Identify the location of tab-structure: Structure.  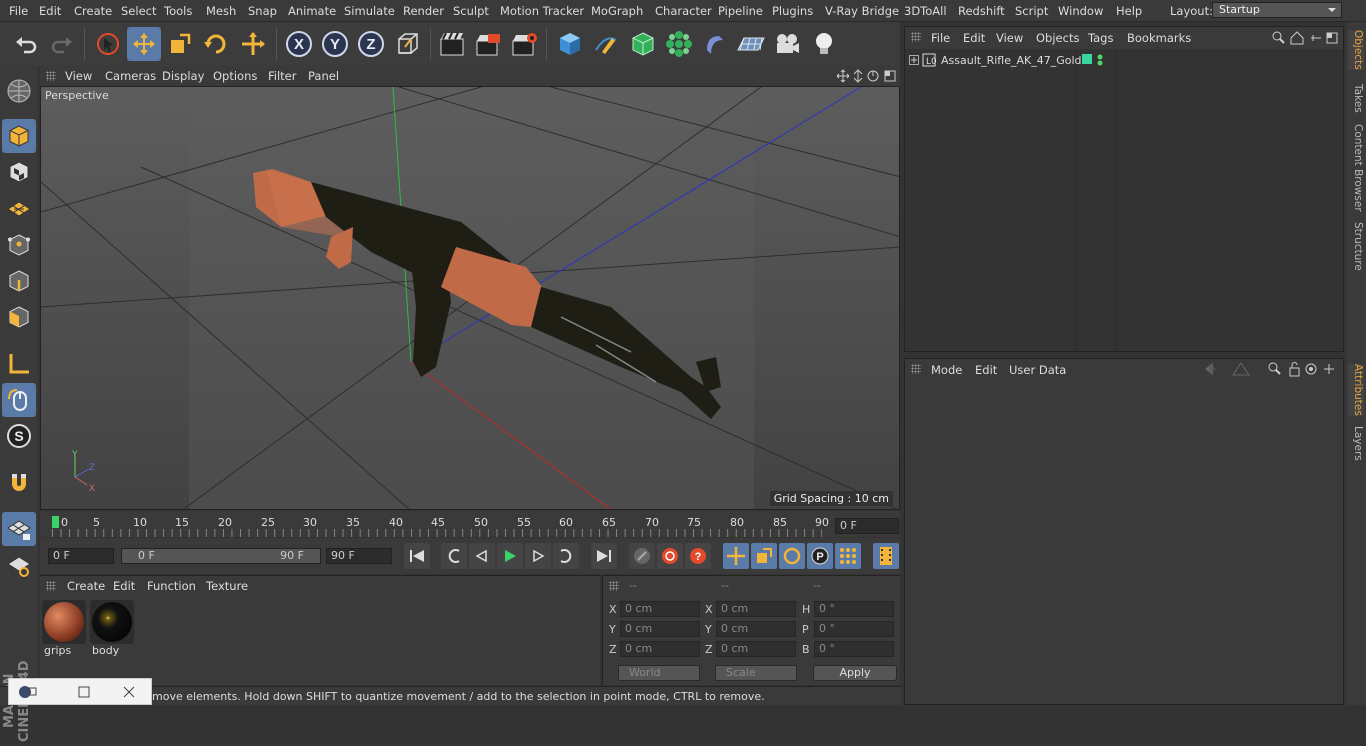
(1356, 246).